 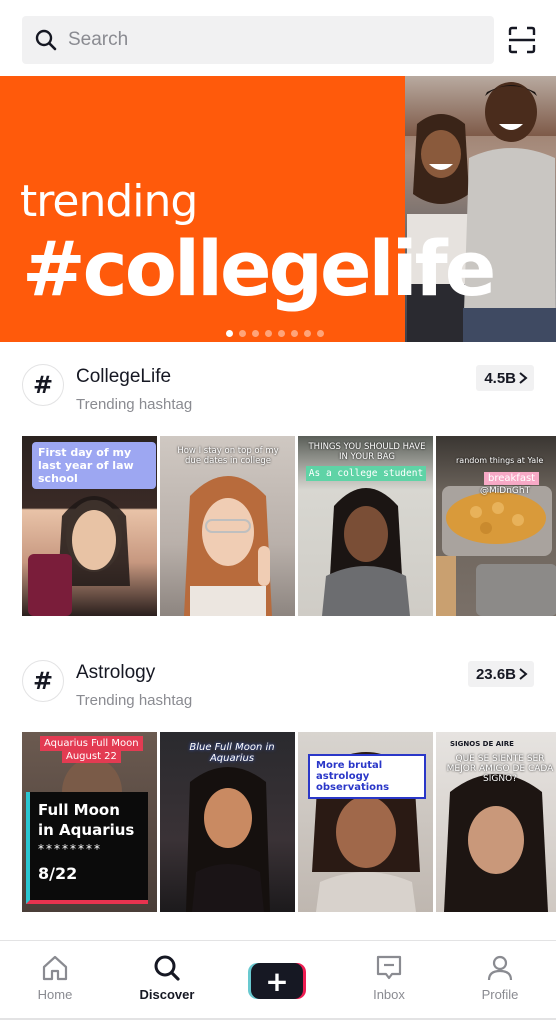 What do you see at coordinates (167, 994) in the screenshot?
I see `nav-label: Discover` at bounding box center [167, 994].